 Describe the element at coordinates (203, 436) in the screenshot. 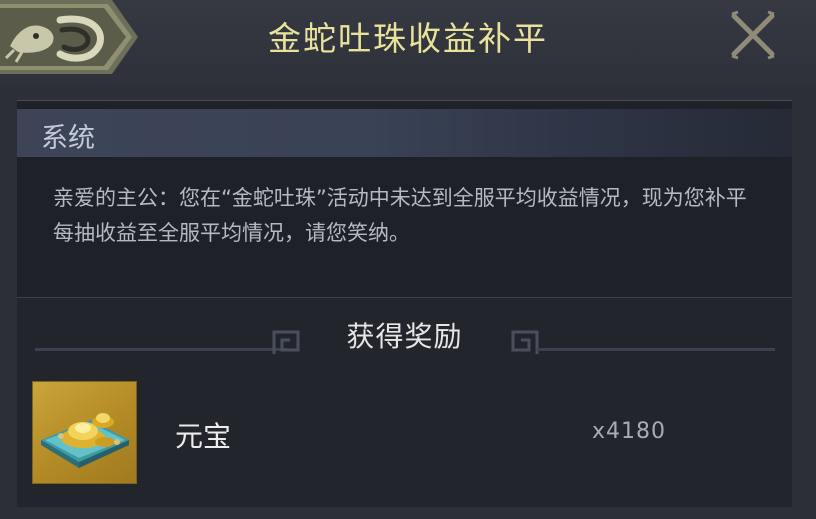

I see `reward-item-name: 元宝` at that location.